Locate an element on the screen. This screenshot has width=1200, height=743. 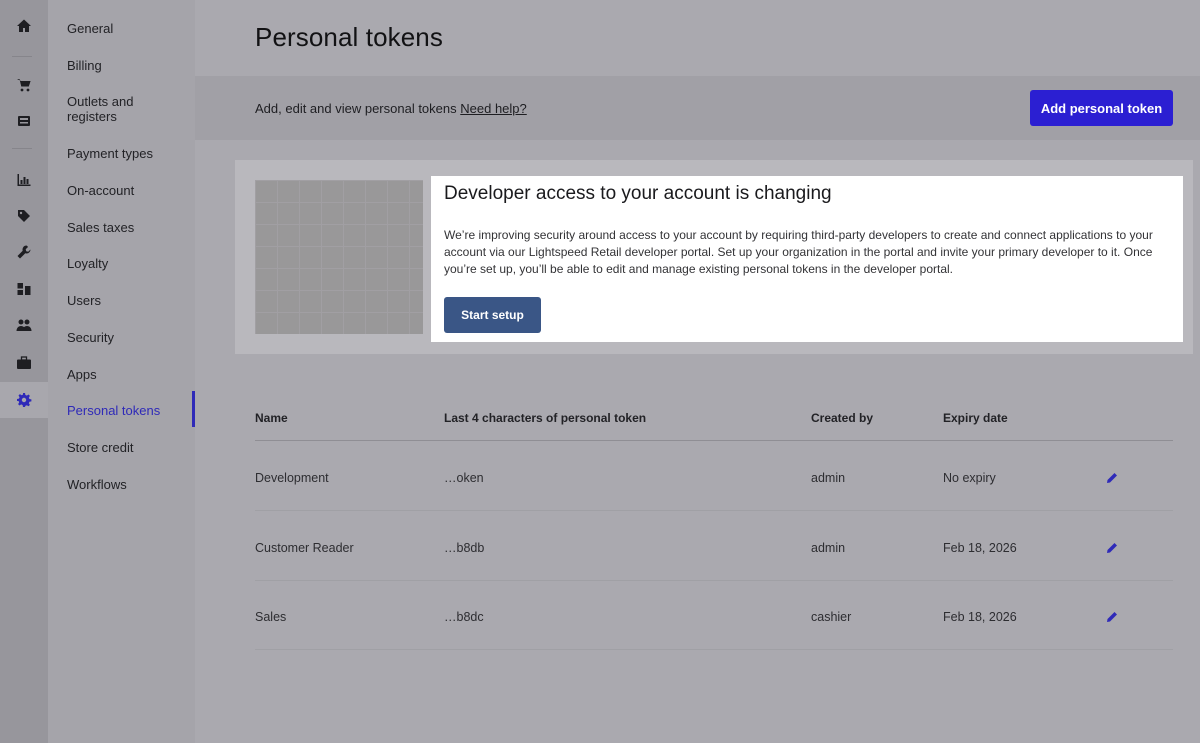
token-name: Customer Reader is located at coordinates (304, 548).